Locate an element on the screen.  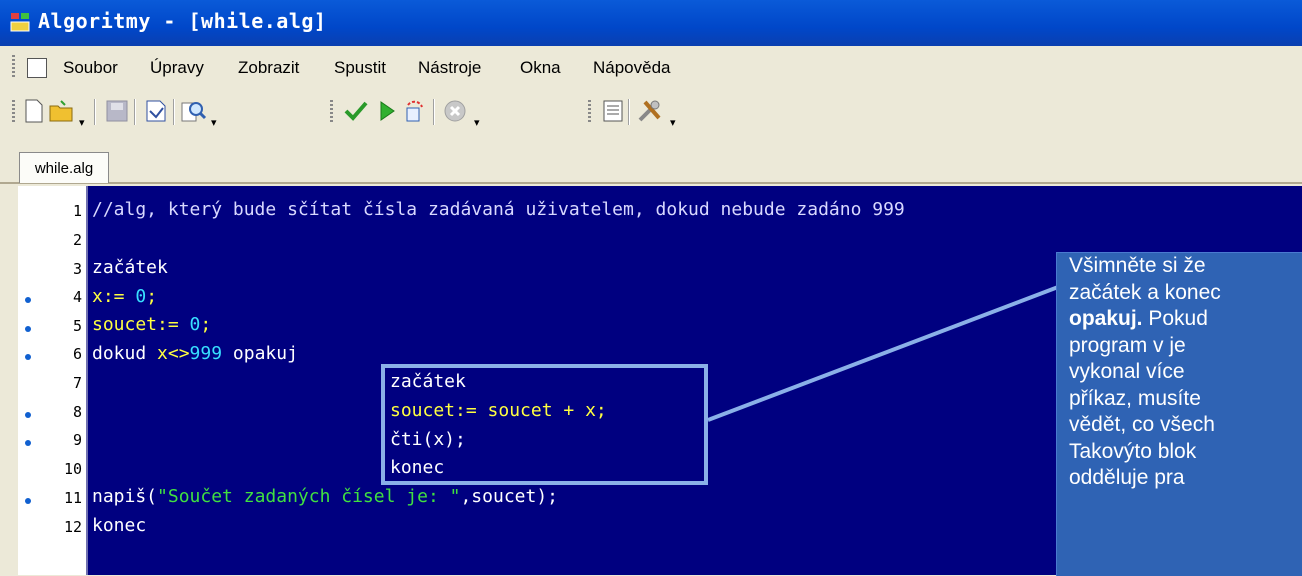
code-line: začátek is located at coordinates (130, 267).